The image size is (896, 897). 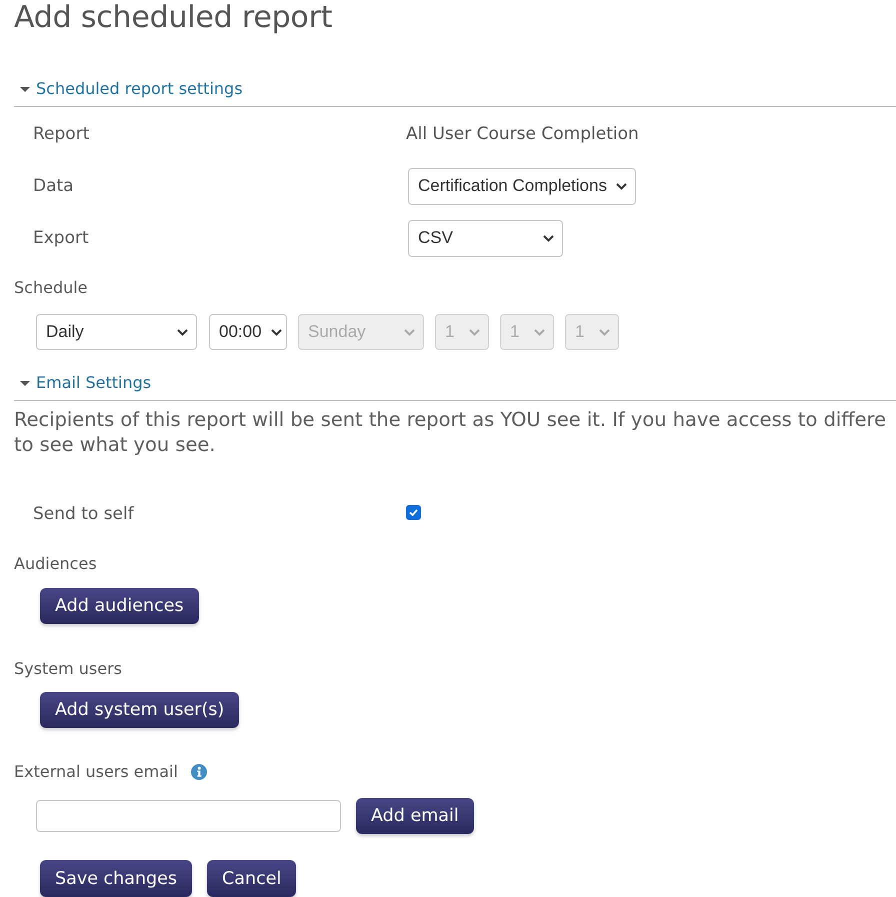 What do you see at coordinates (173, 18) in the screenshot?
I see `page-title: Add scheduled report` at bounding box center [173, 18].